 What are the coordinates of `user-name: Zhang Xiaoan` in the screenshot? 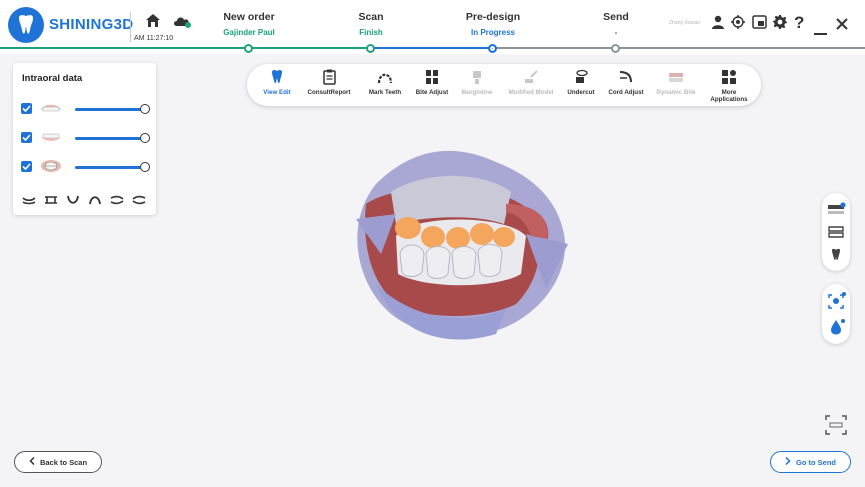 It's located at (685, 23).